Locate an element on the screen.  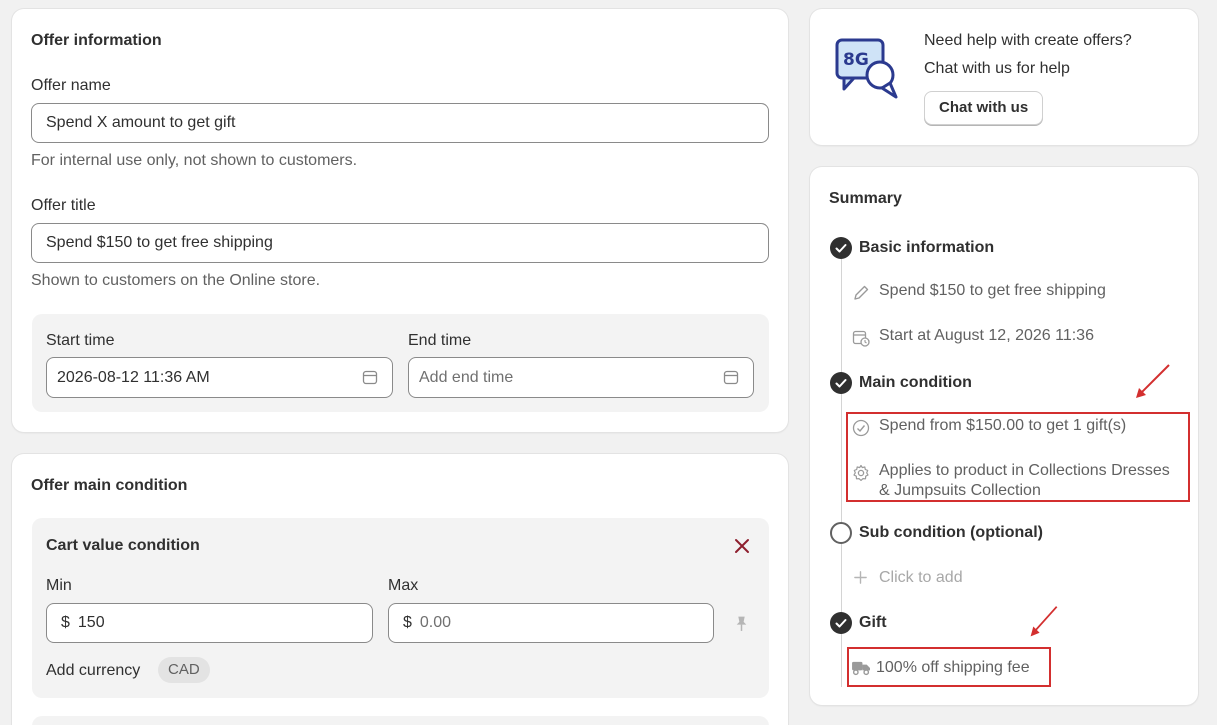
offer-main-condition-heading: Offer main condition is located at coordinates (109, 485).